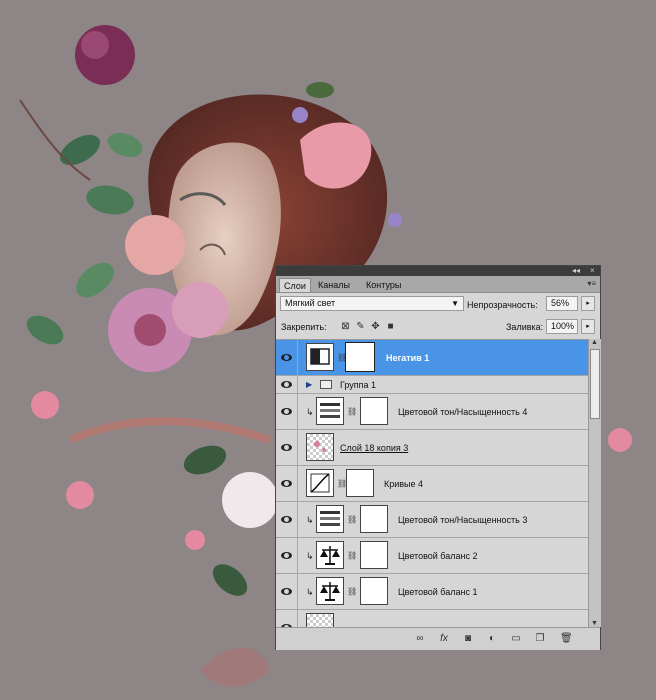 Image resolution: width=656 pixels, height=700 pixels. I want to click on scroll-down-arrow-icon: ▼, so click(594, 623).